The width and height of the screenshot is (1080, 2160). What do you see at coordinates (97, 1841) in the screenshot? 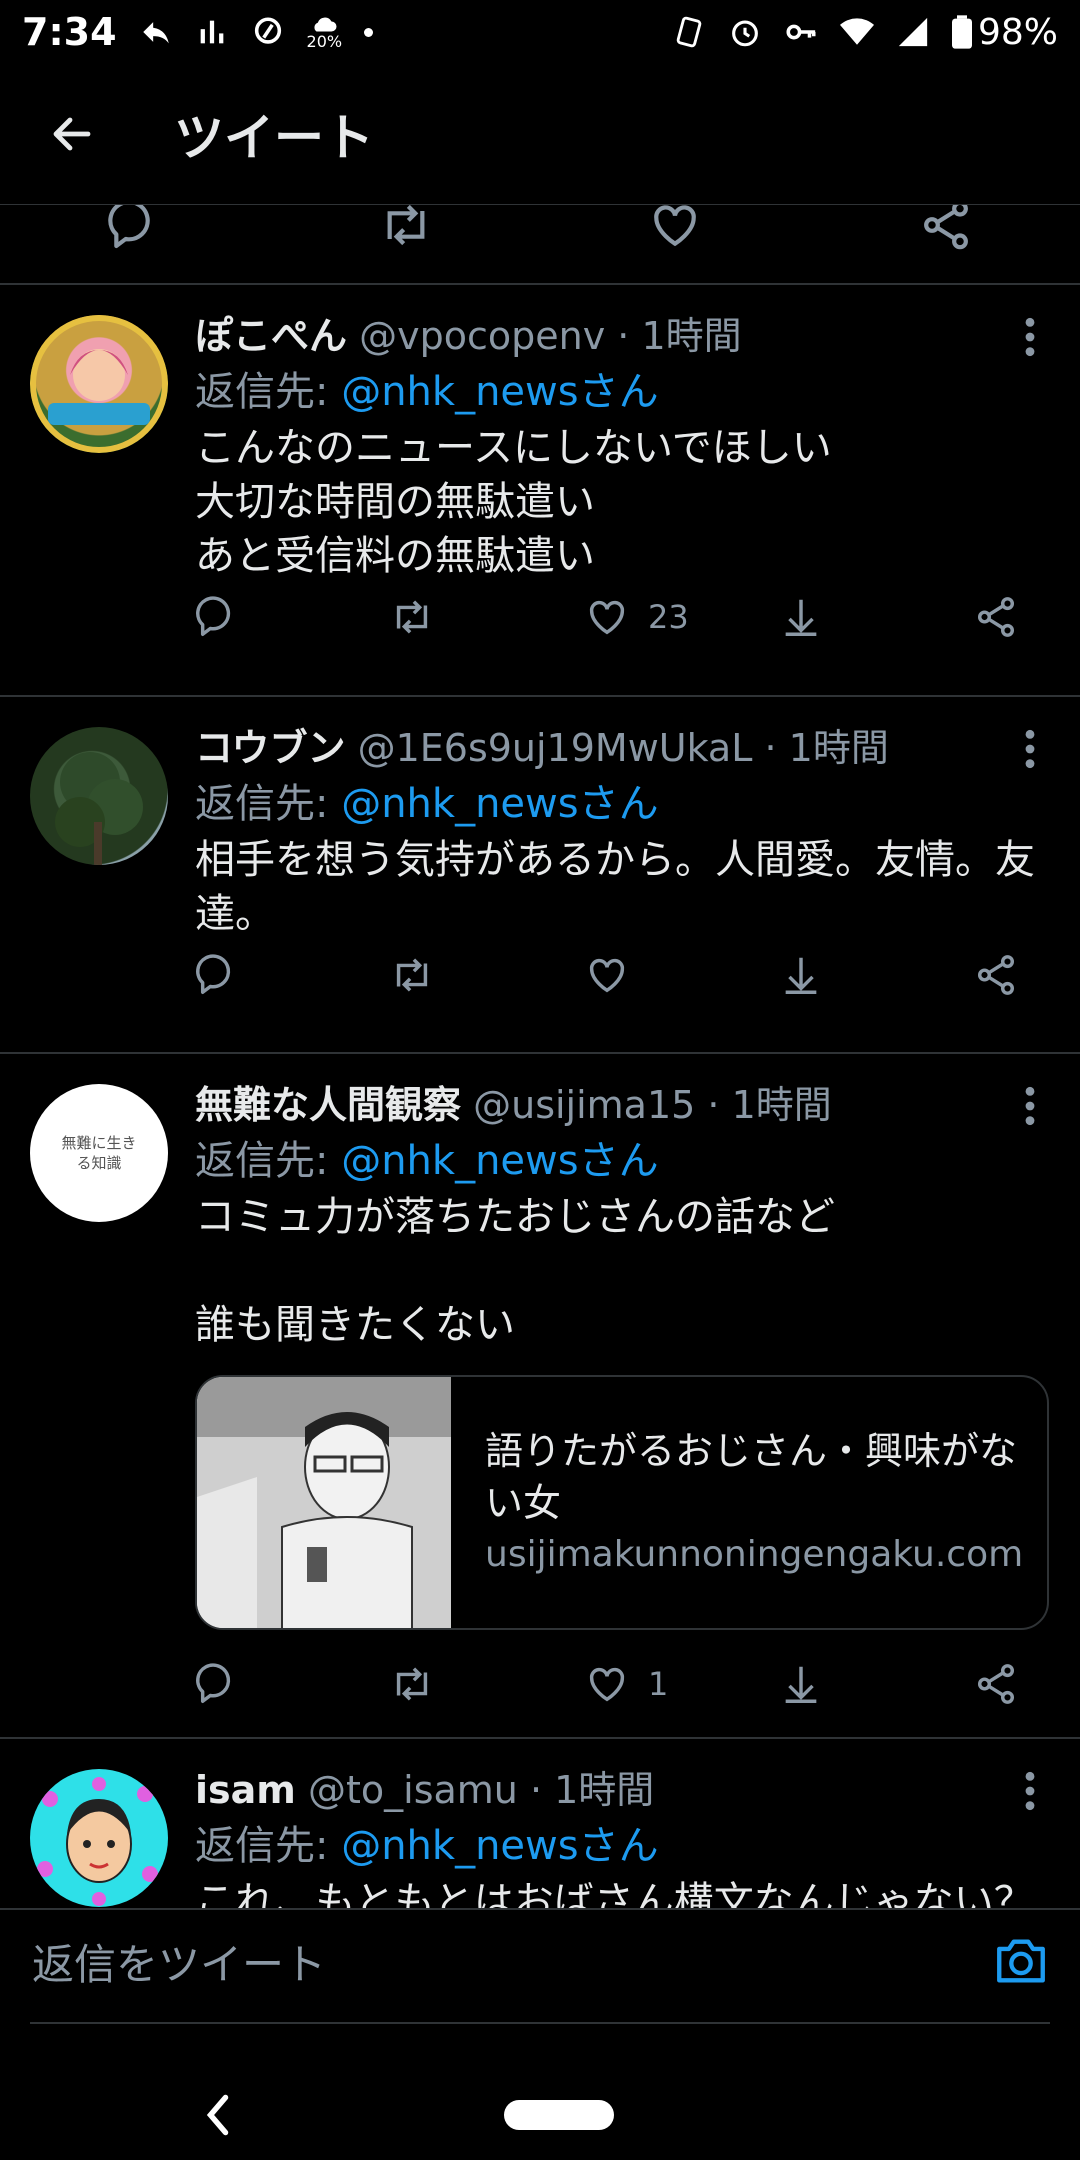
I see `avatar-illustration` at bounding box center [97, 1841].